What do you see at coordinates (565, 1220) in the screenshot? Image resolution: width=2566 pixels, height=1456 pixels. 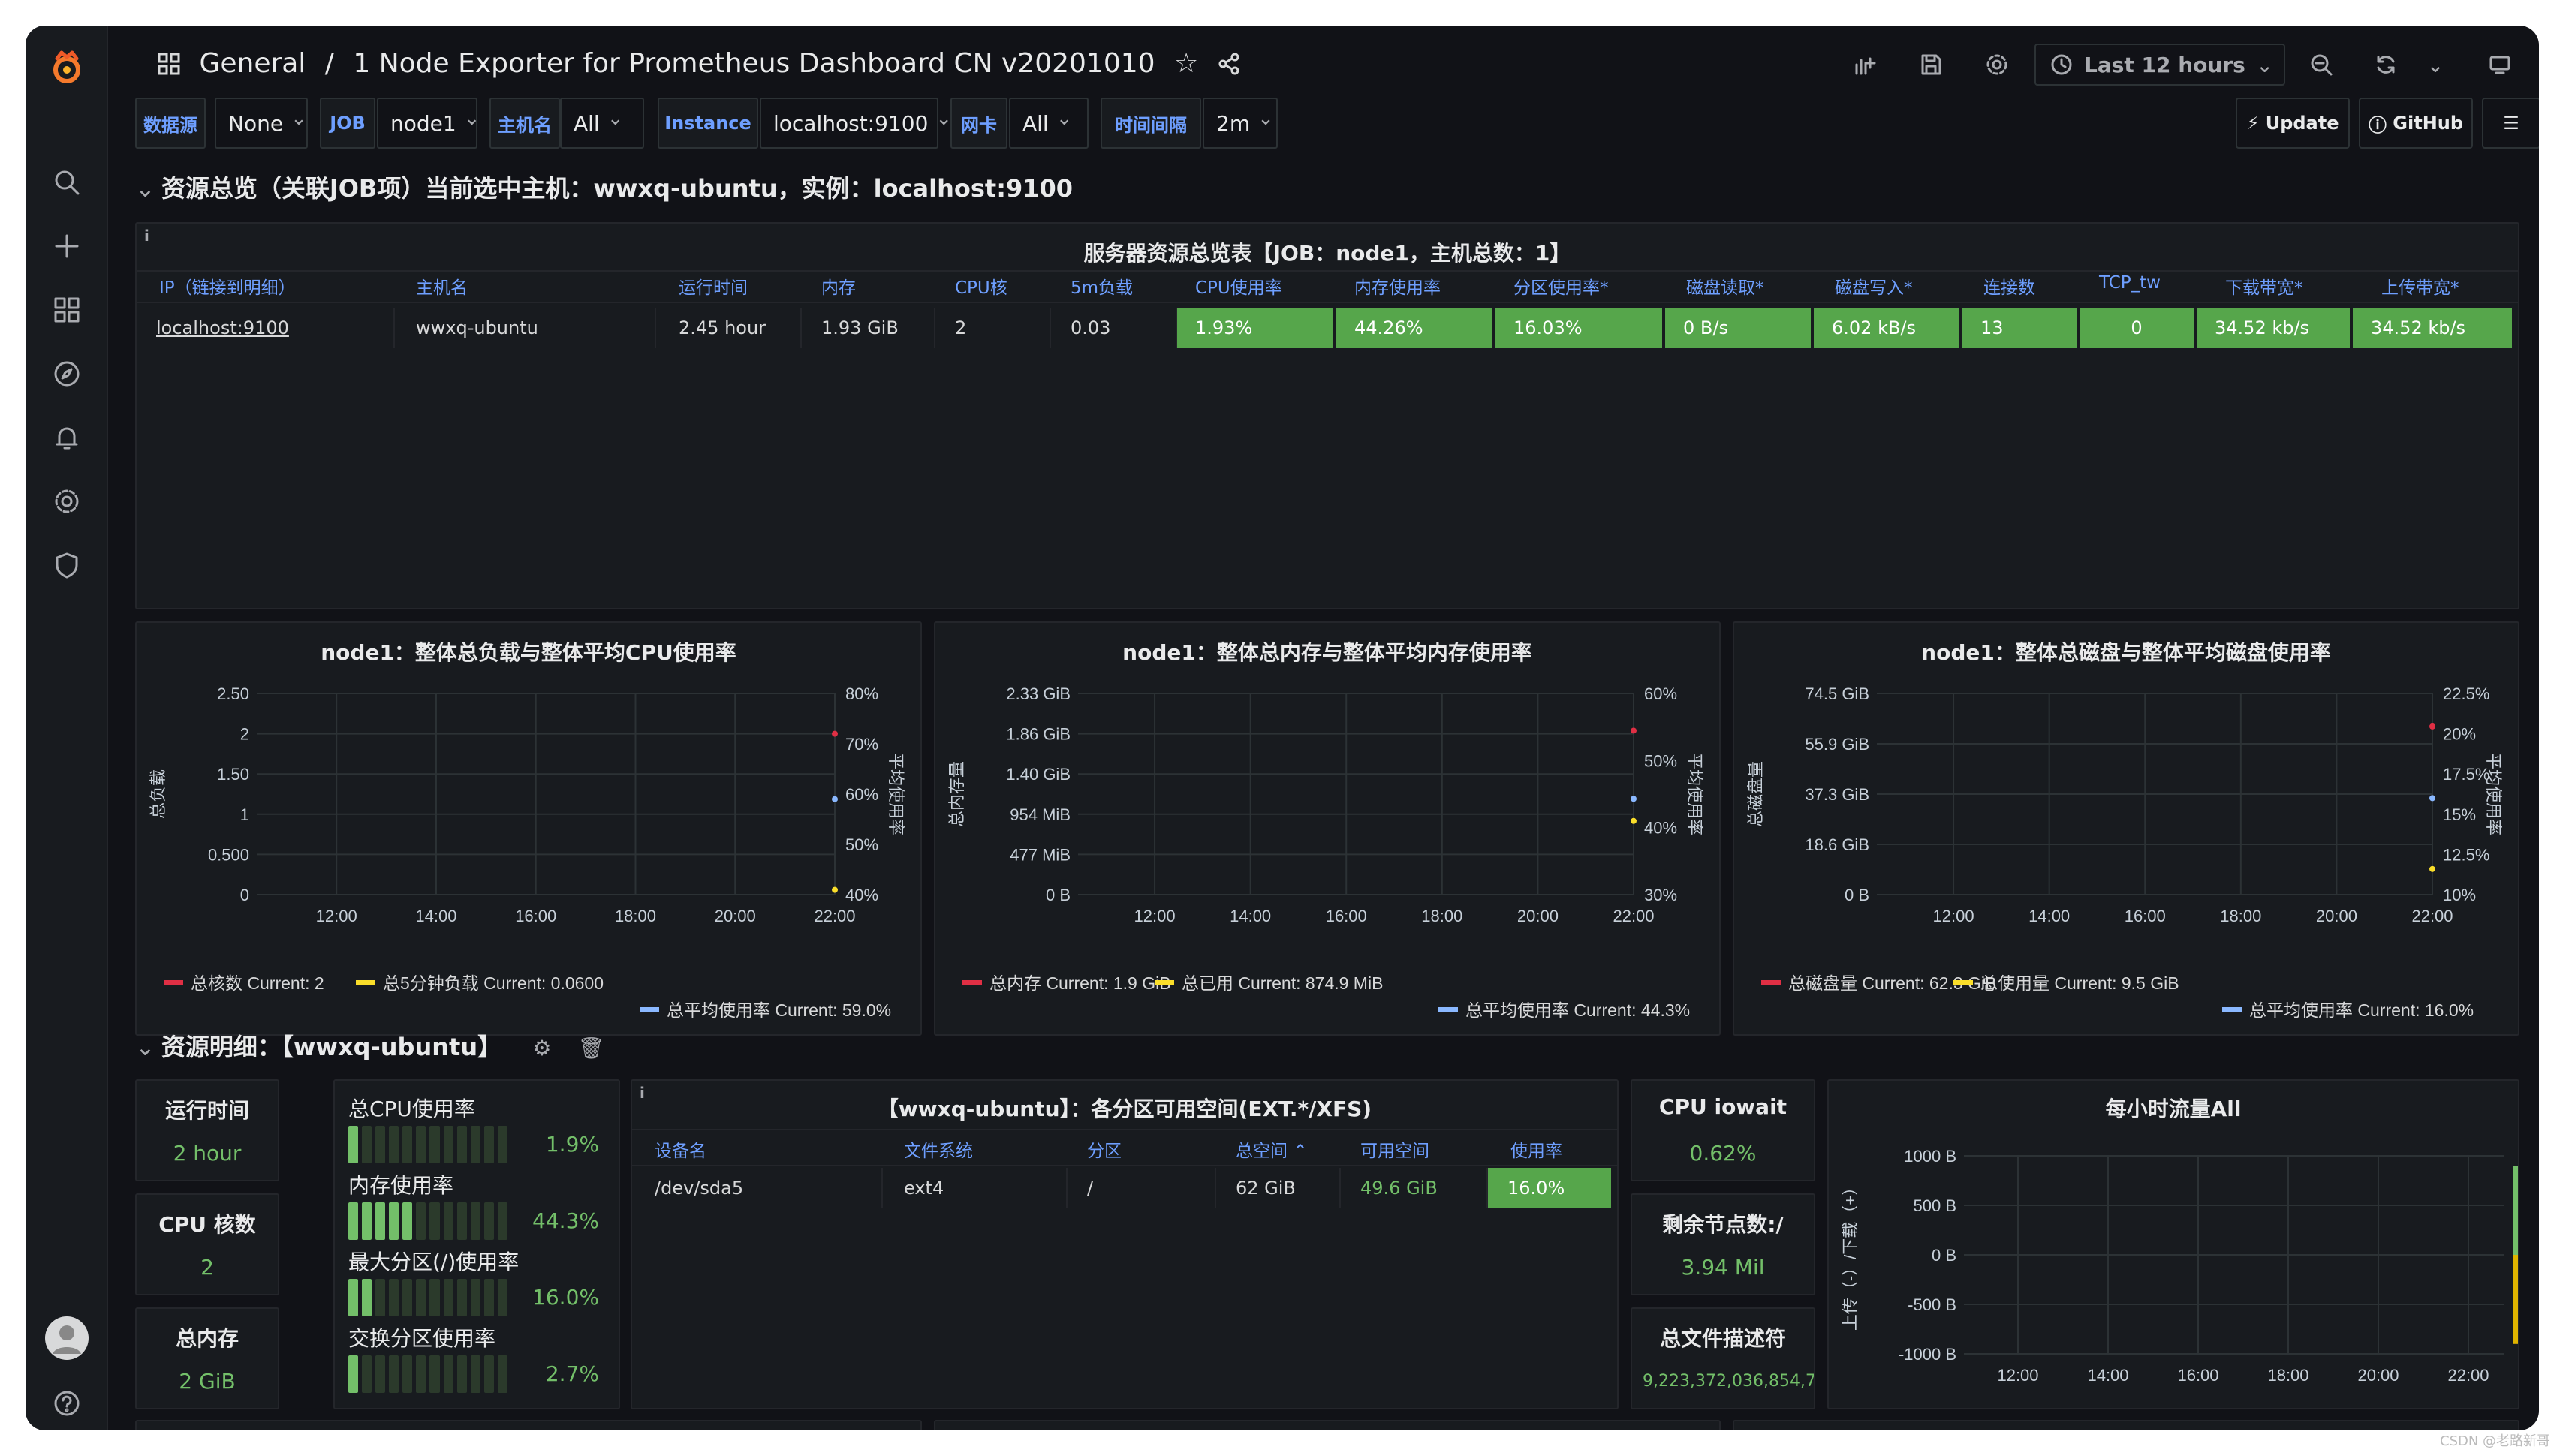 I see `bargauge-mem-value: 44.3%` at bounding box center [565, 1220].